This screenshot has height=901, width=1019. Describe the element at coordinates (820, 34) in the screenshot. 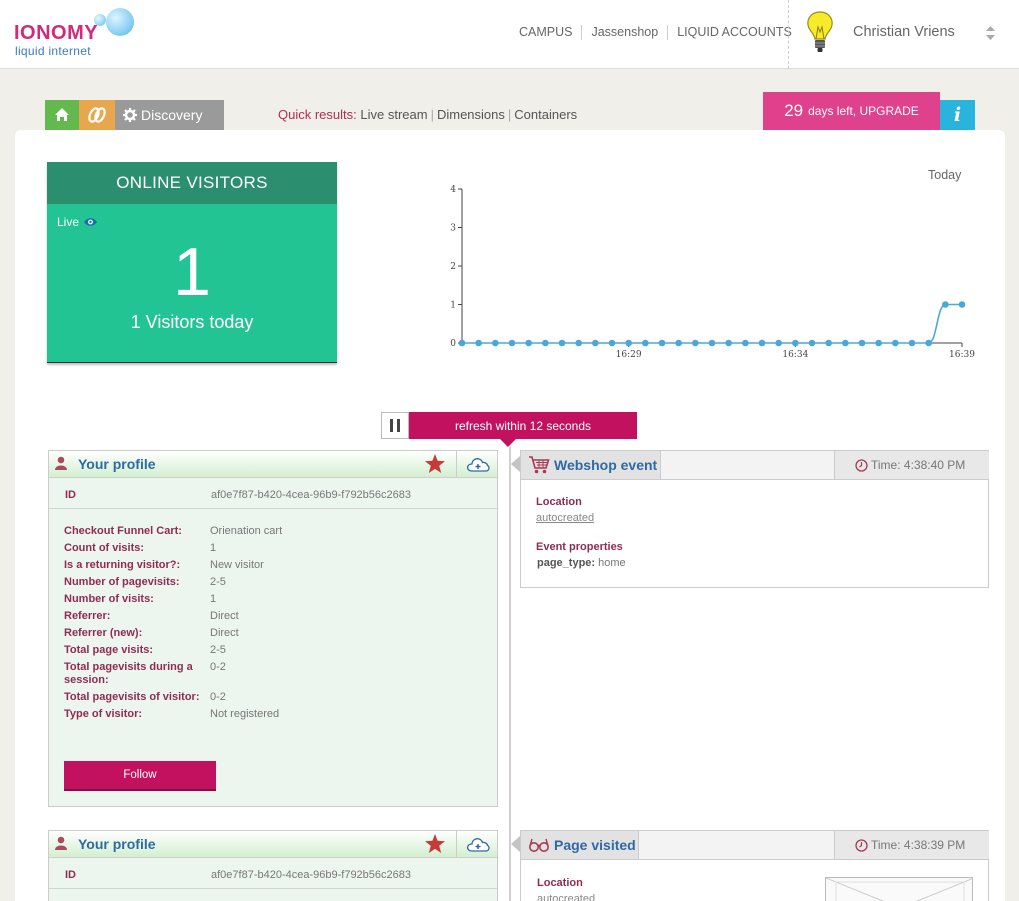

I see `lightbulb-icon` at that location.